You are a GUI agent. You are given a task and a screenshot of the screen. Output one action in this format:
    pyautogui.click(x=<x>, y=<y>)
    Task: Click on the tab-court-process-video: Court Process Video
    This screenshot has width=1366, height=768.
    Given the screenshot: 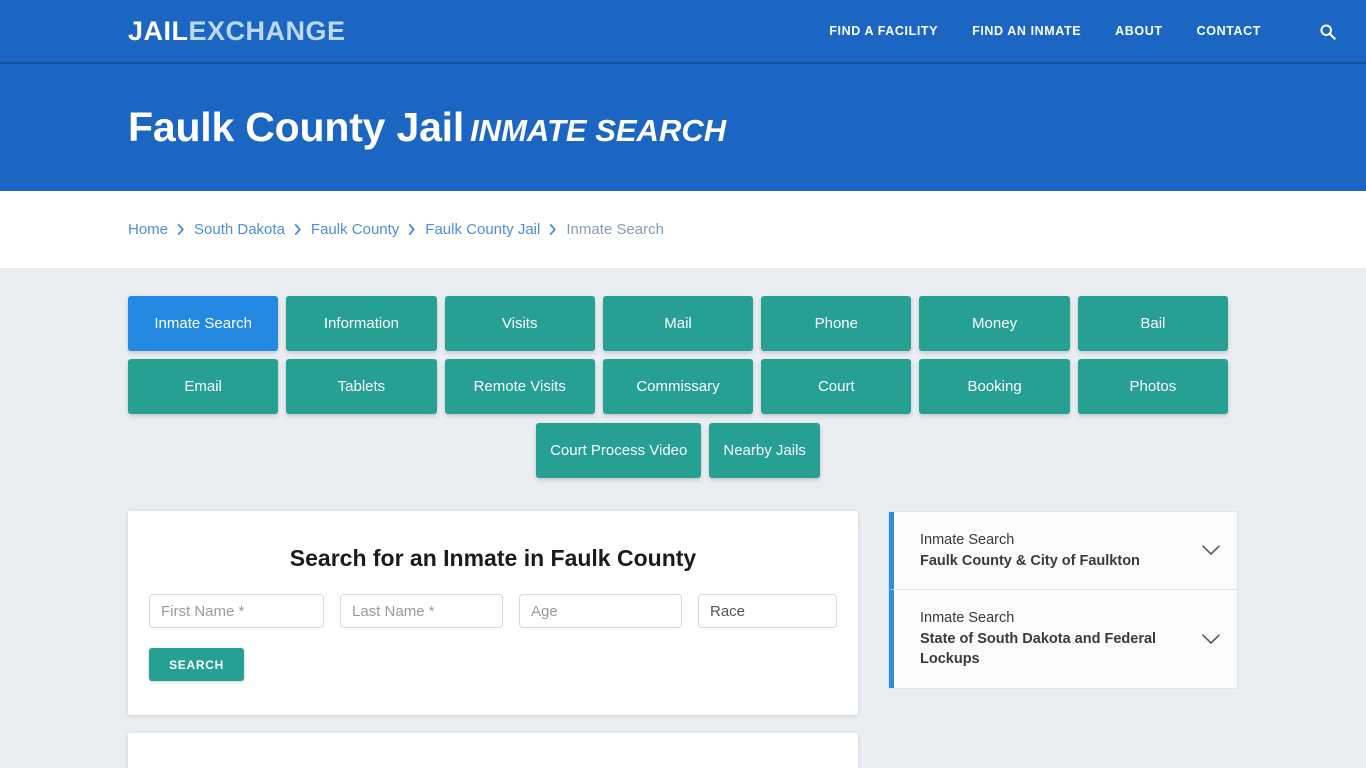 What is the action you would take?
    pyautogui.click(x=619, y=450)
    